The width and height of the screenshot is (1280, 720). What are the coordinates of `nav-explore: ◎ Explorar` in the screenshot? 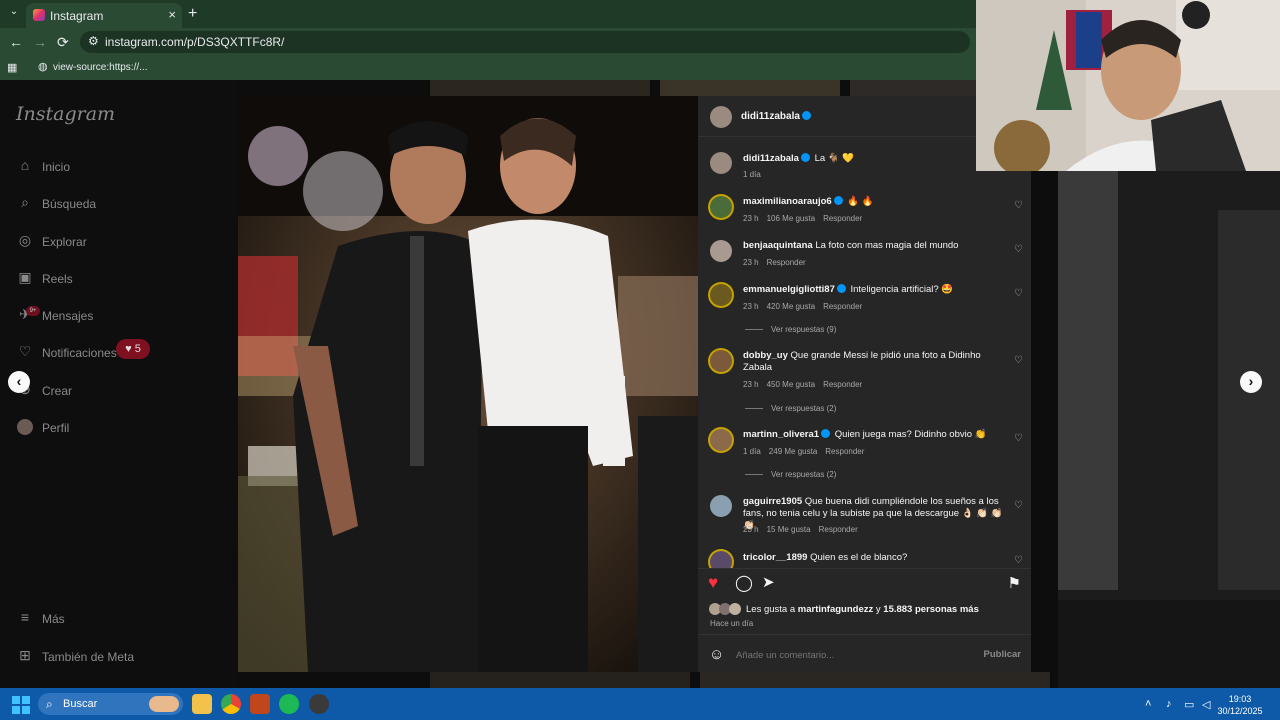 It's located at (121, 242).